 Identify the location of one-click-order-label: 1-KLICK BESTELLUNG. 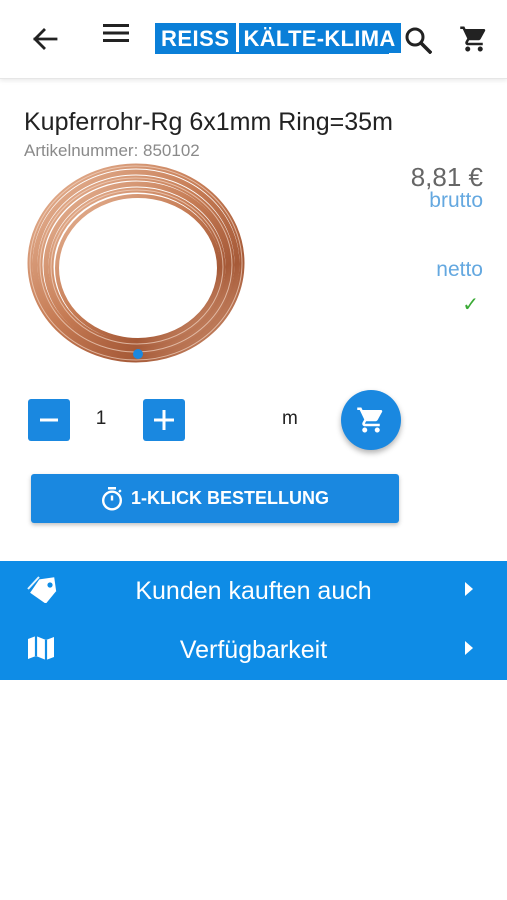
(230, 498).